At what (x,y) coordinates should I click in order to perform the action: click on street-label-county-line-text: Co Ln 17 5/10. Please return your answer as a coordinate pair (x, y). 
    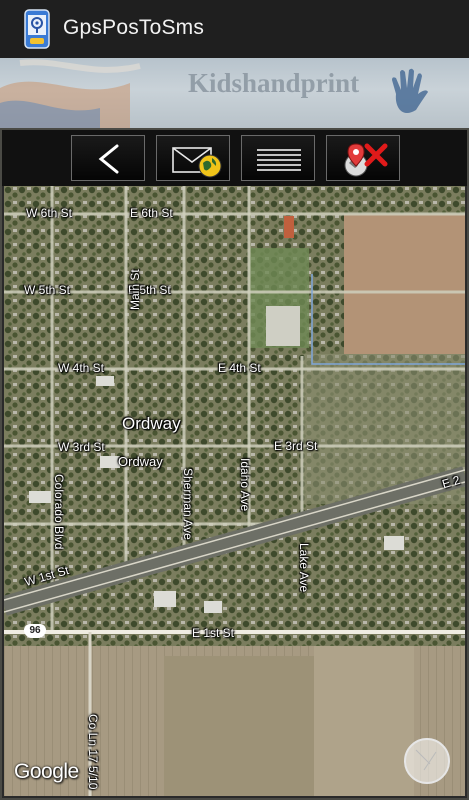
    Looking at the image, I should click on (93, 752).